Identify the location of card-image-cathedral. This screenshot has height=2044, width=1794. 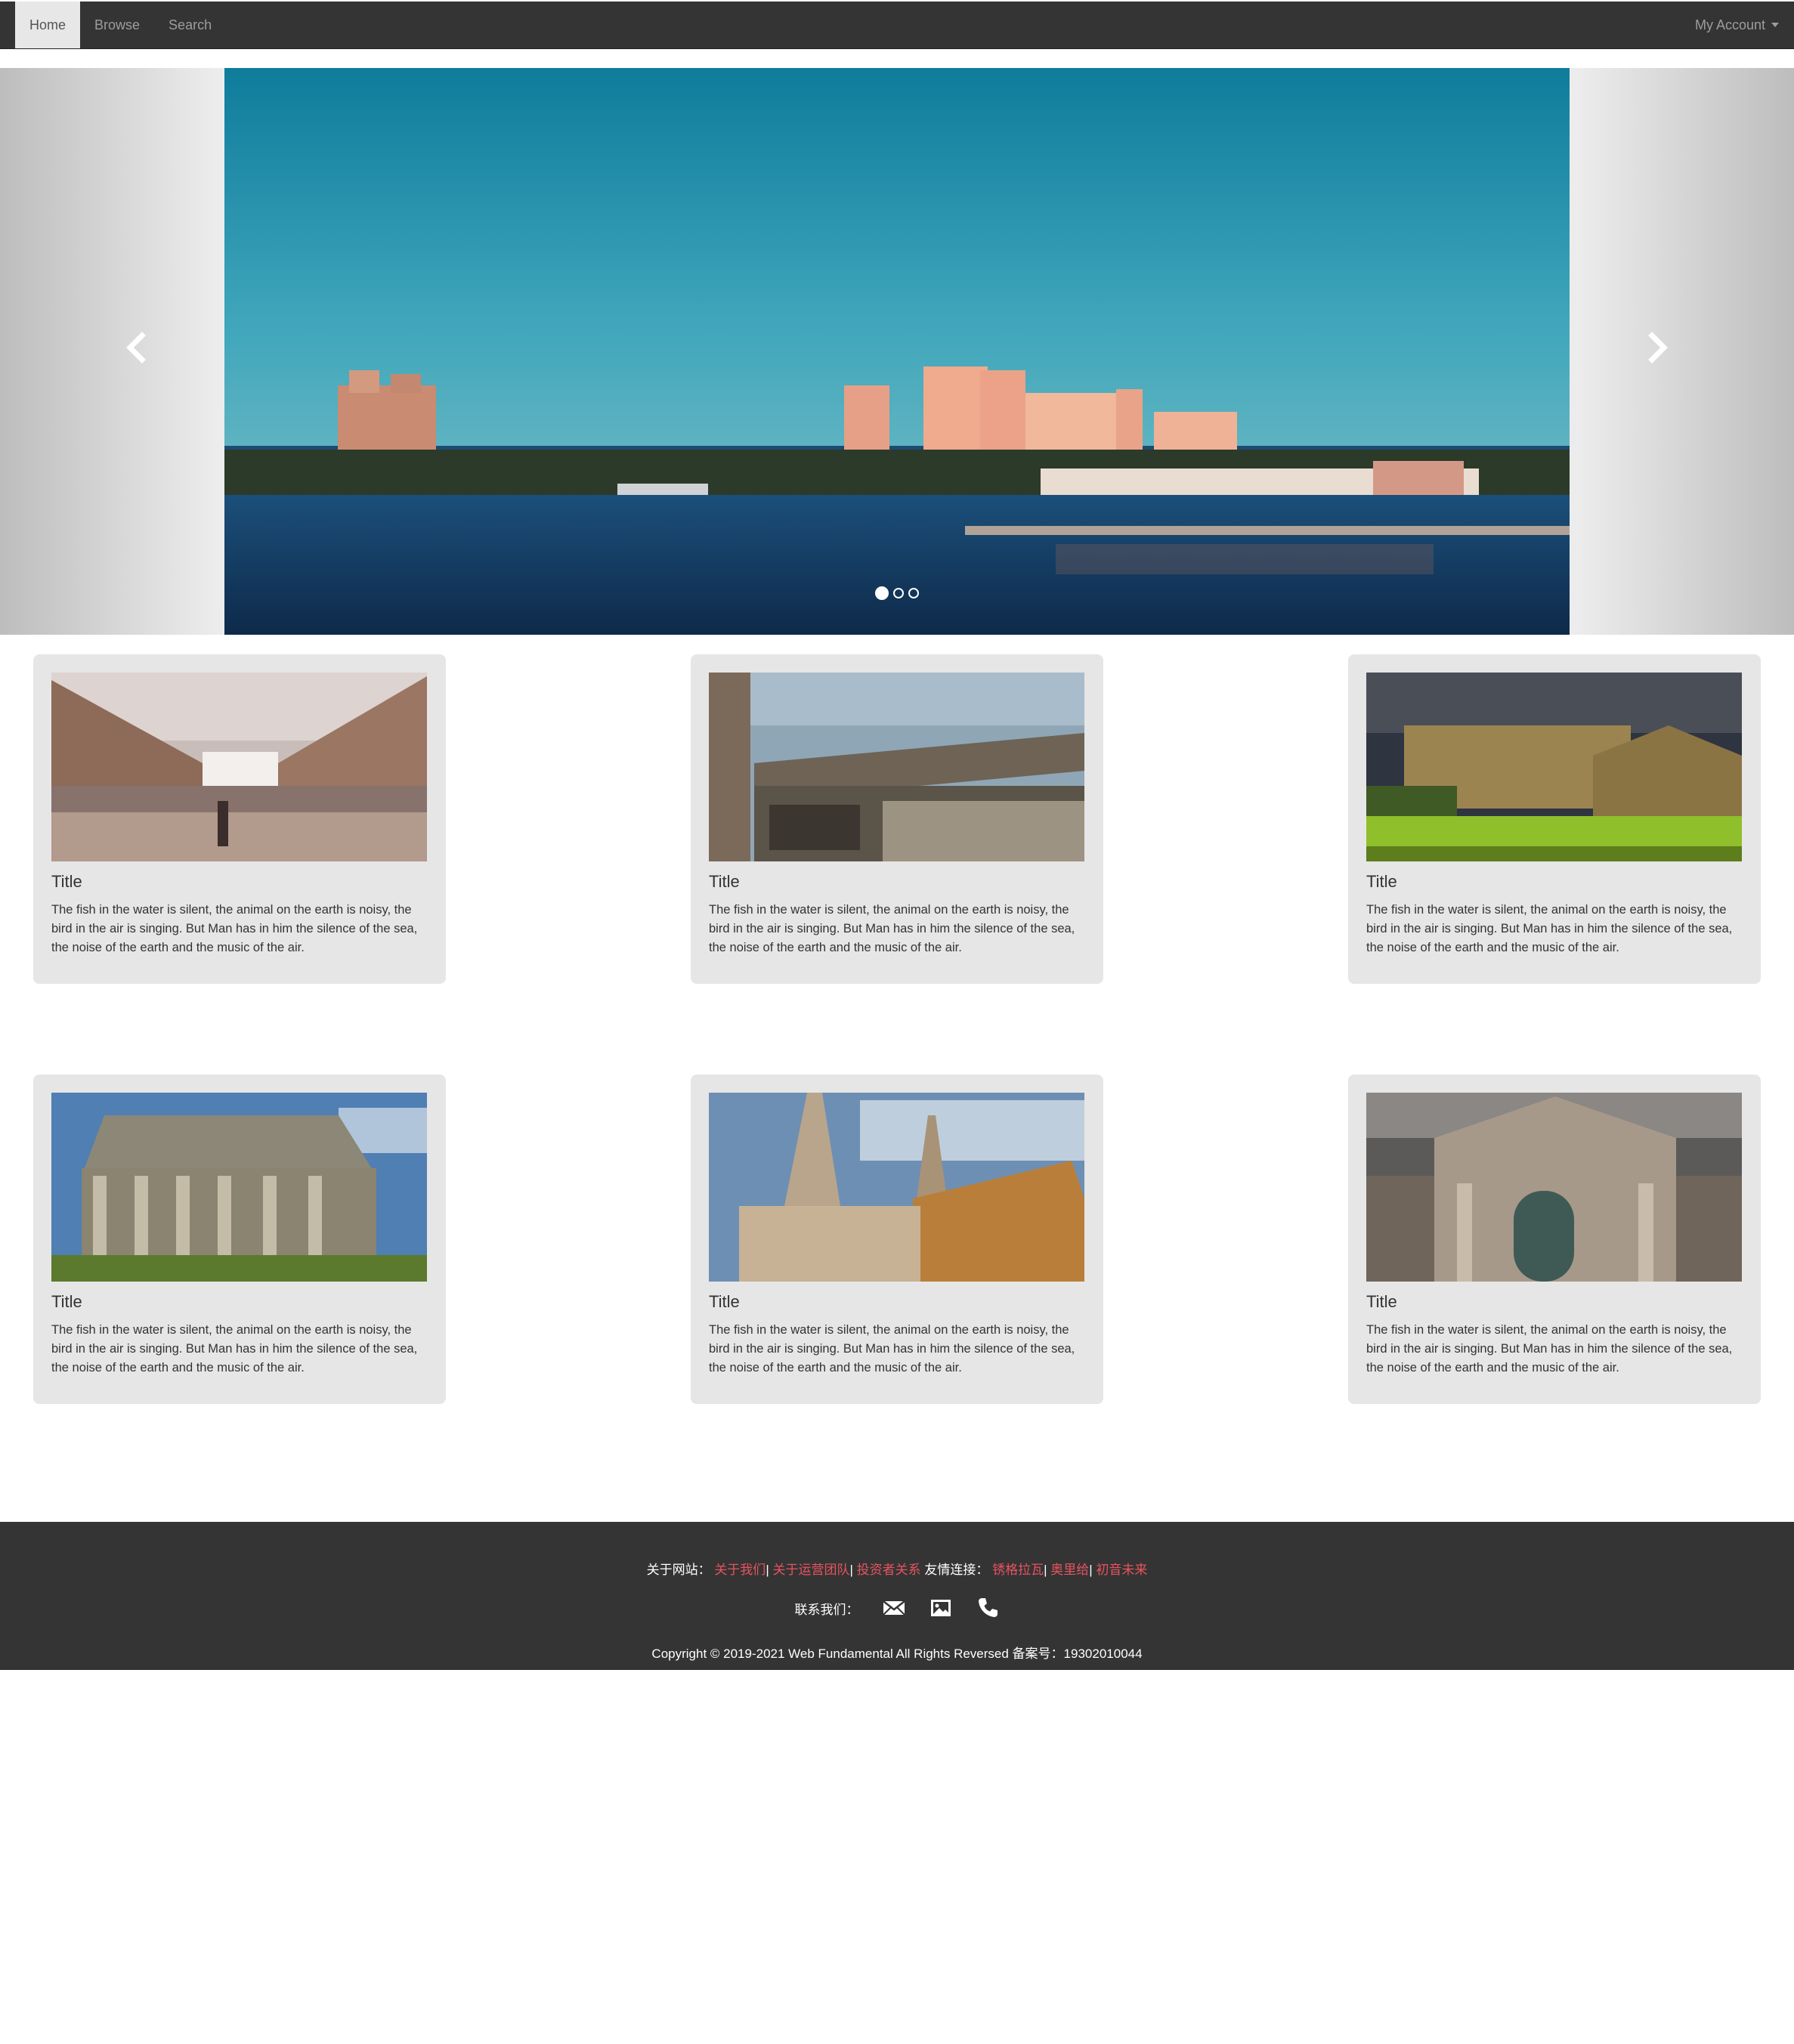
(896, 1187).